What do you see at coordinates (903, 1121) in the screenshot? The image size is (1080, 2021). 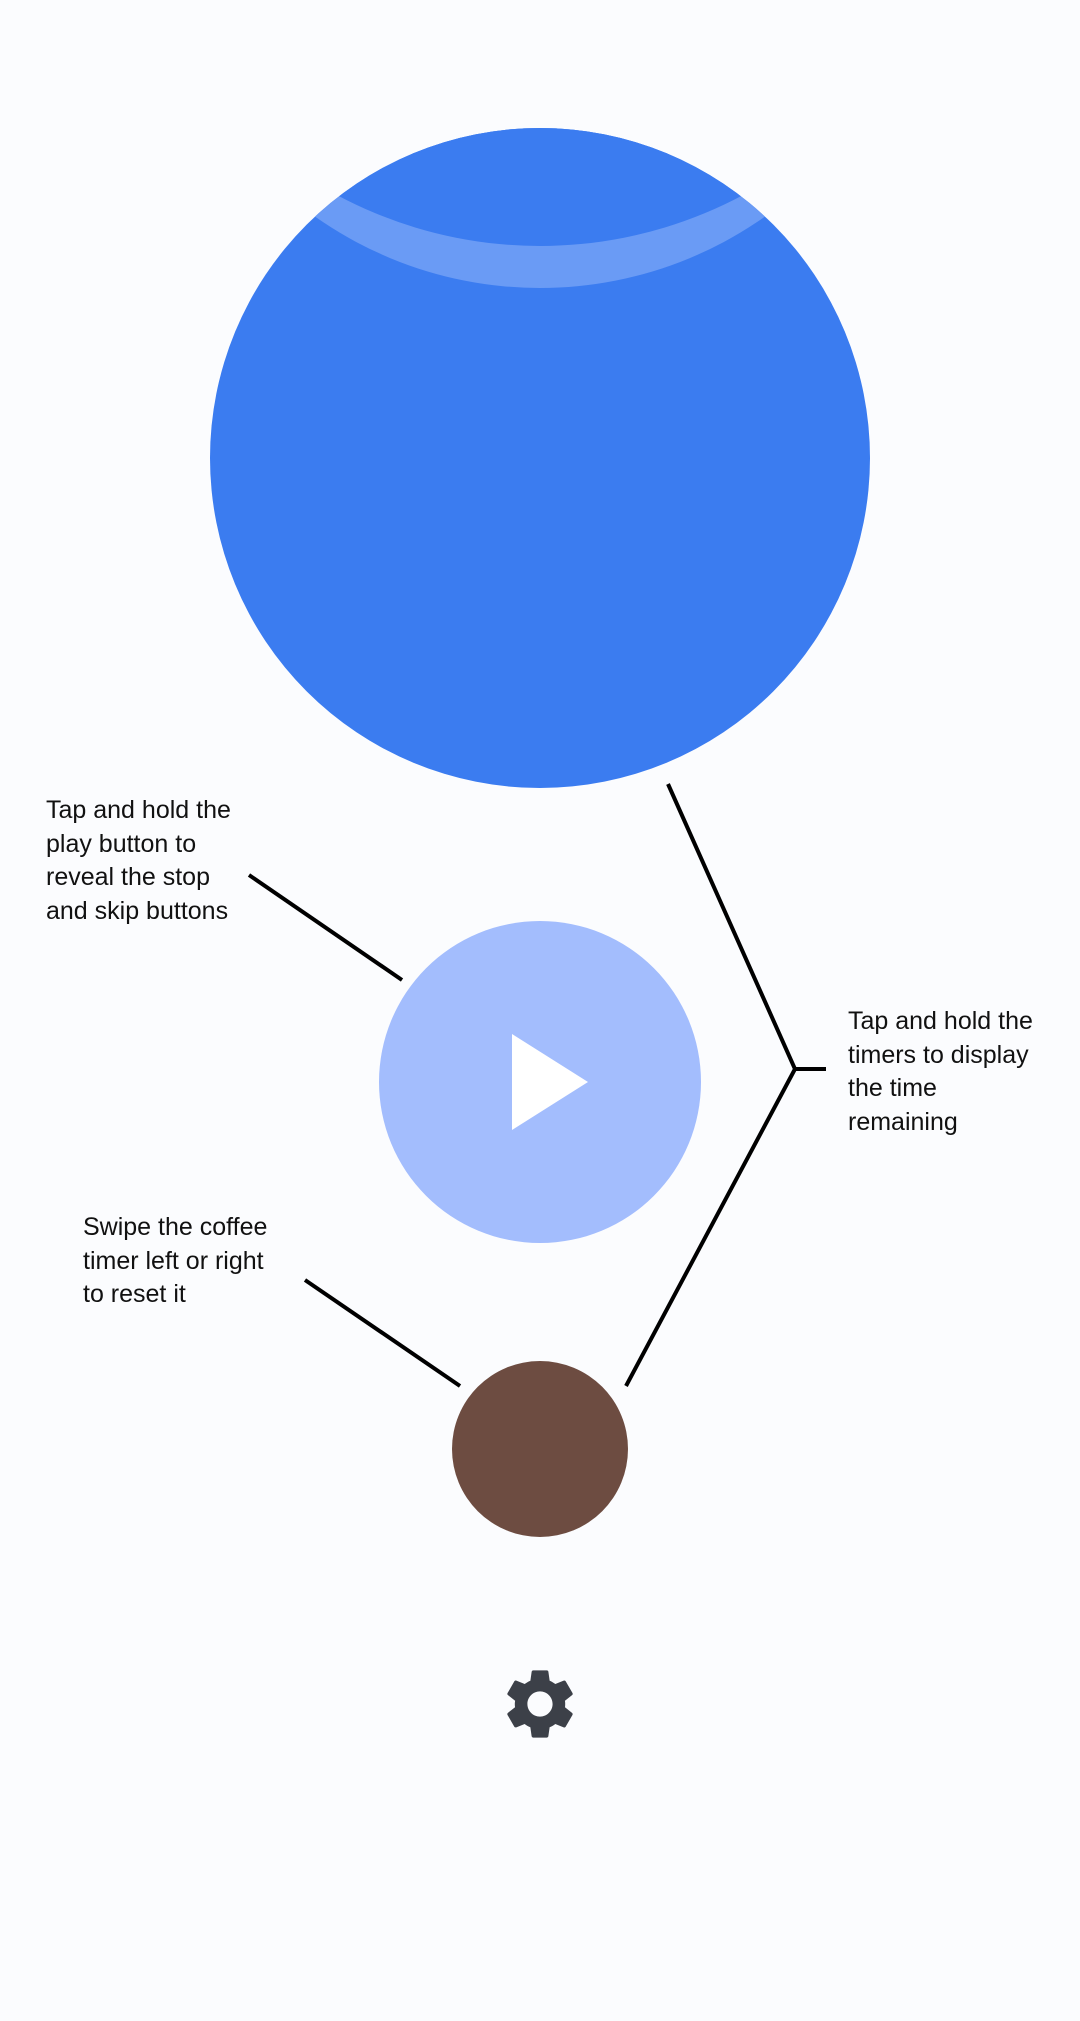 I see `hint-line: remaining` at bounding box center [903, 1121].